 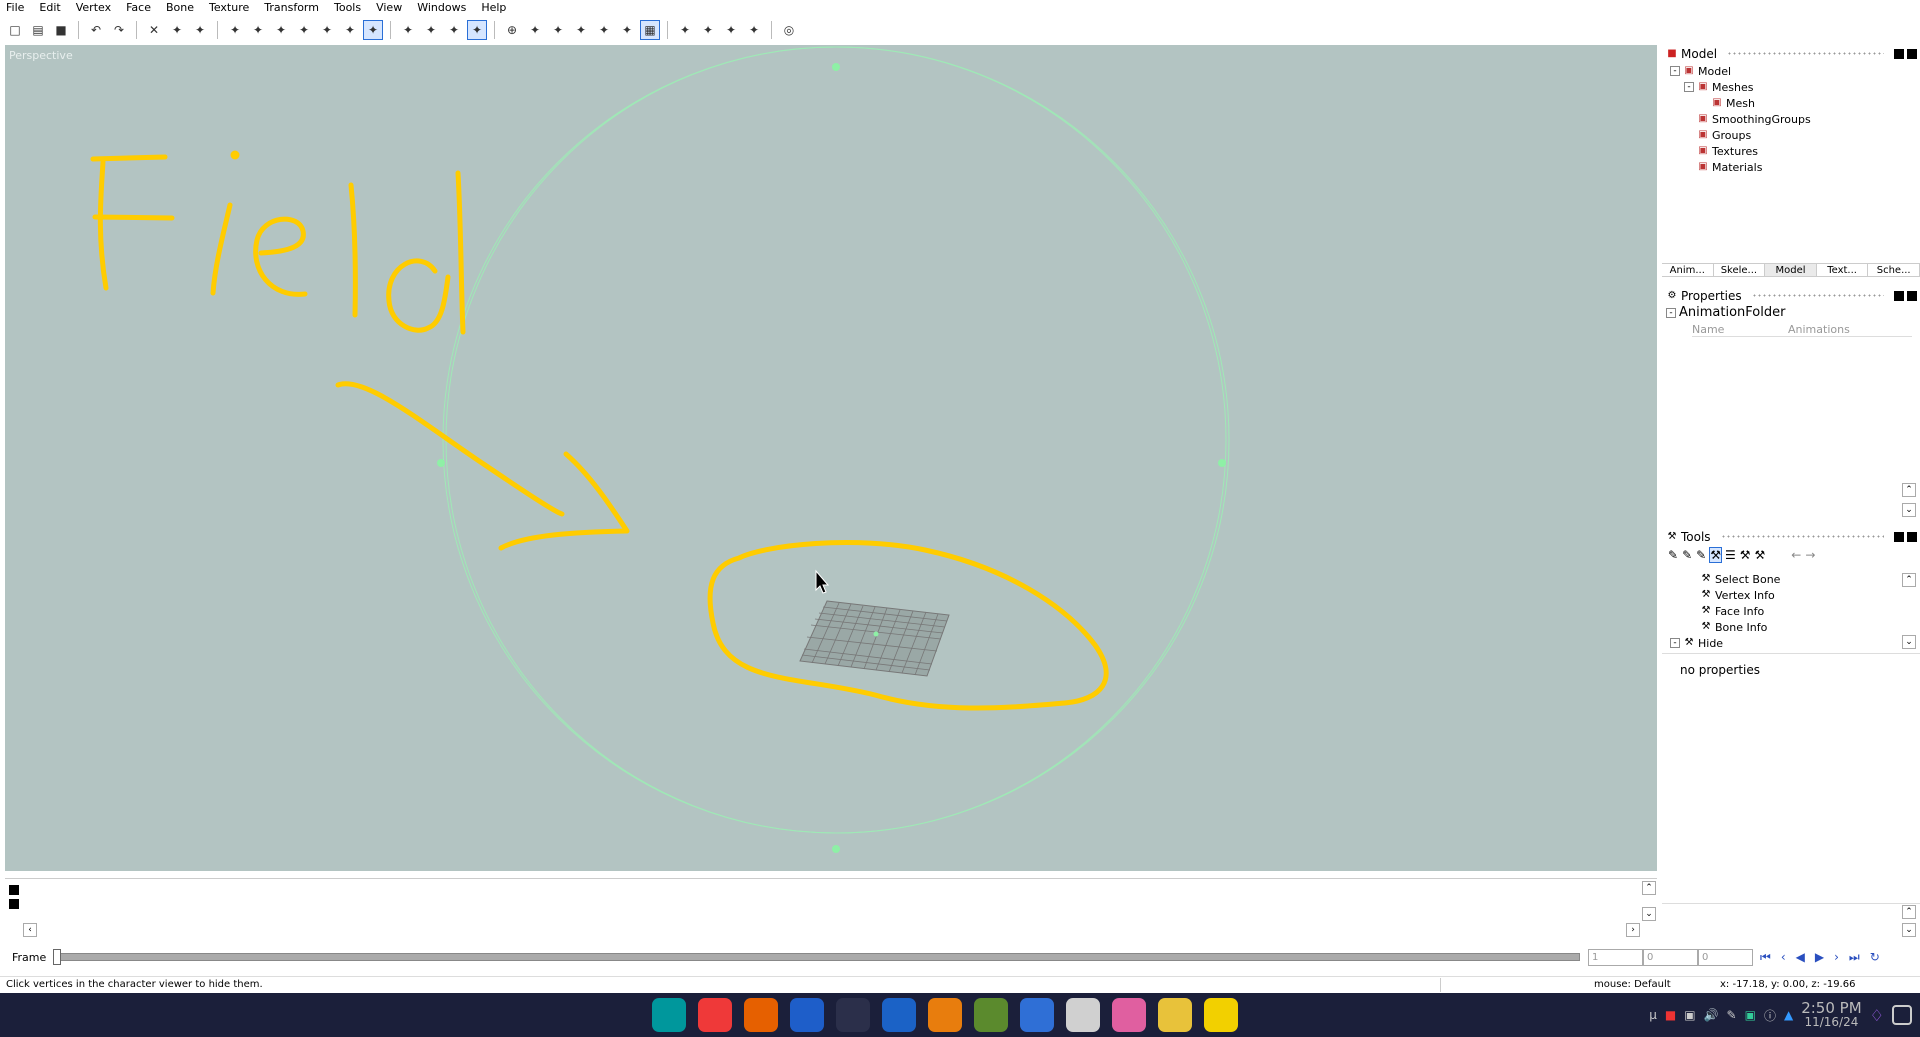 What do you see at coordinates (1701, 555) in the screenshot?
I see `tool-c-icon: ✎` at bounding box center [1701, 555].